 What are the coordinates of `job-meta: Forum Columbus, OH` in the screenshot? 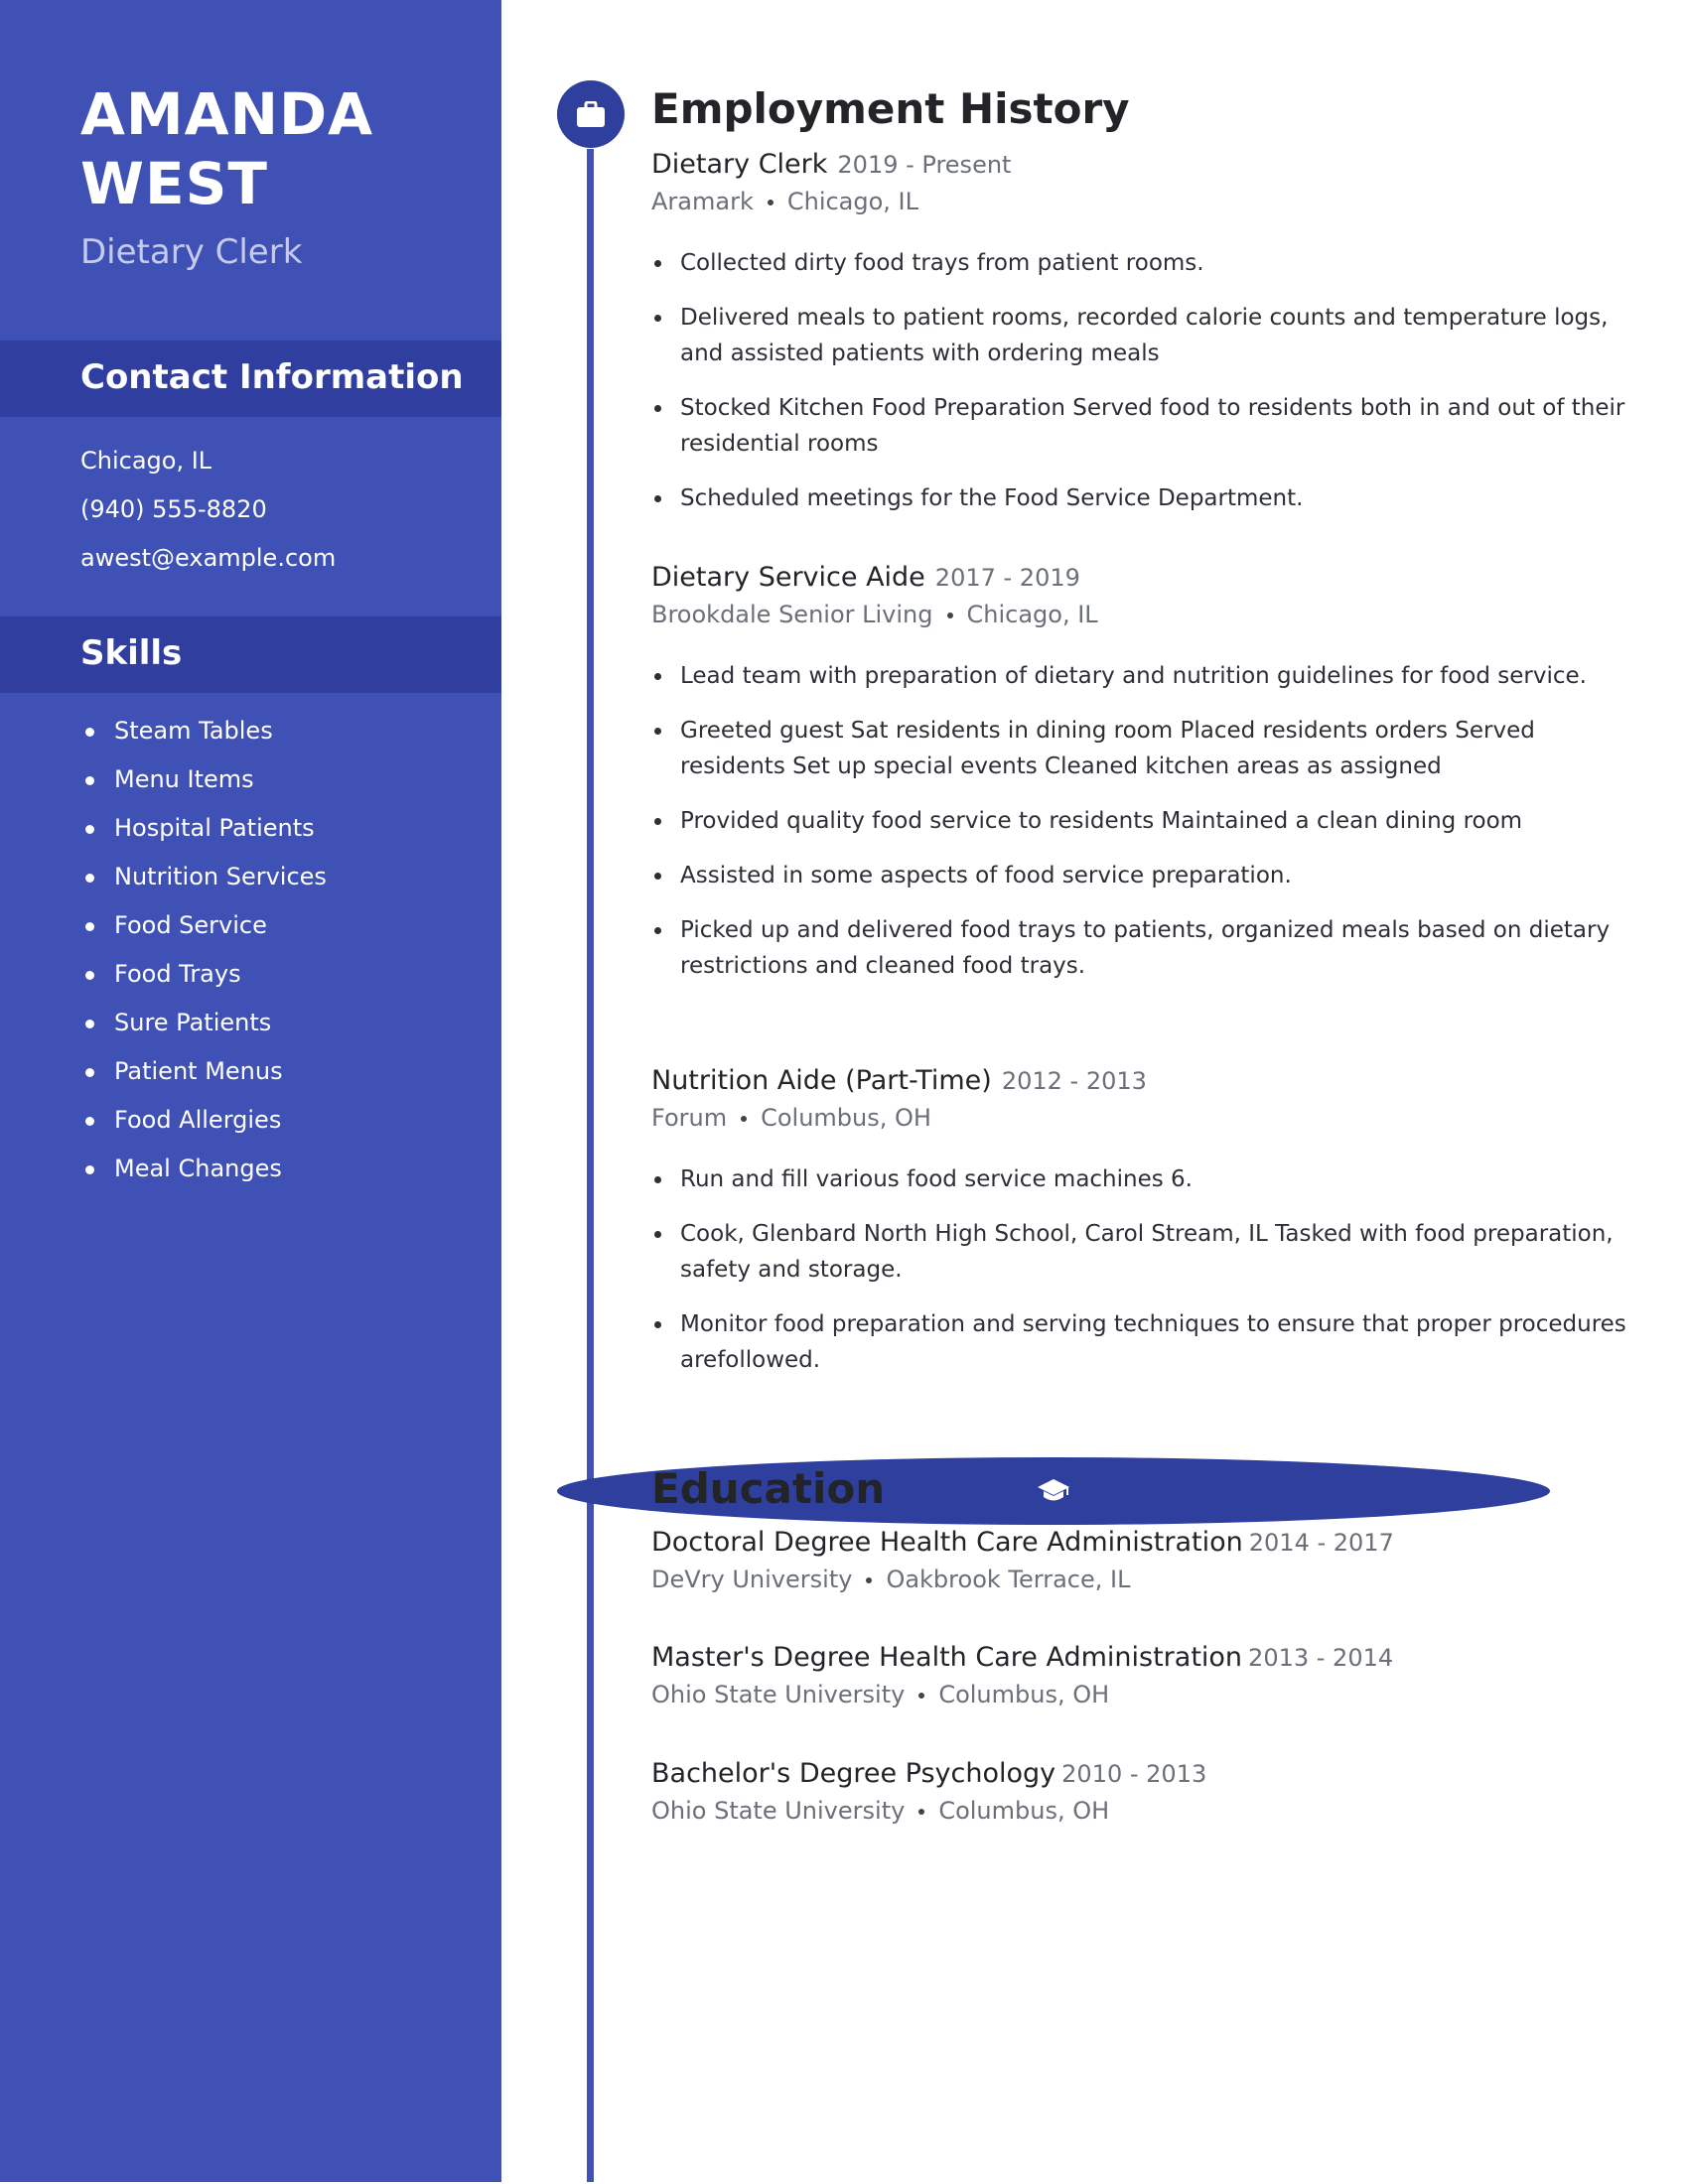 It's located at (1147, 1118).